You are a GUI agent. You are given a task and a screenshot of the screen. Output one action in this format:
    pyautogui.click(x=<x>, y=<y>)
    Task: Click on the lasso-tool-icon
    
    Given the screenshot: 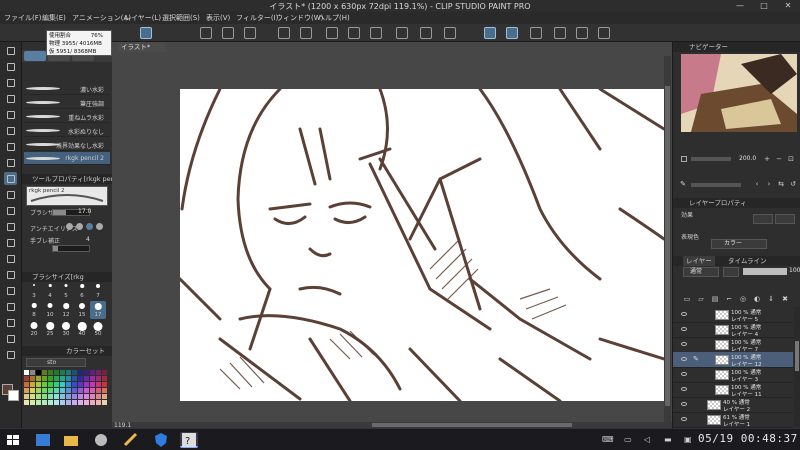 What is the action you would take?
    pyautogui.click(x=10, y=114)
    